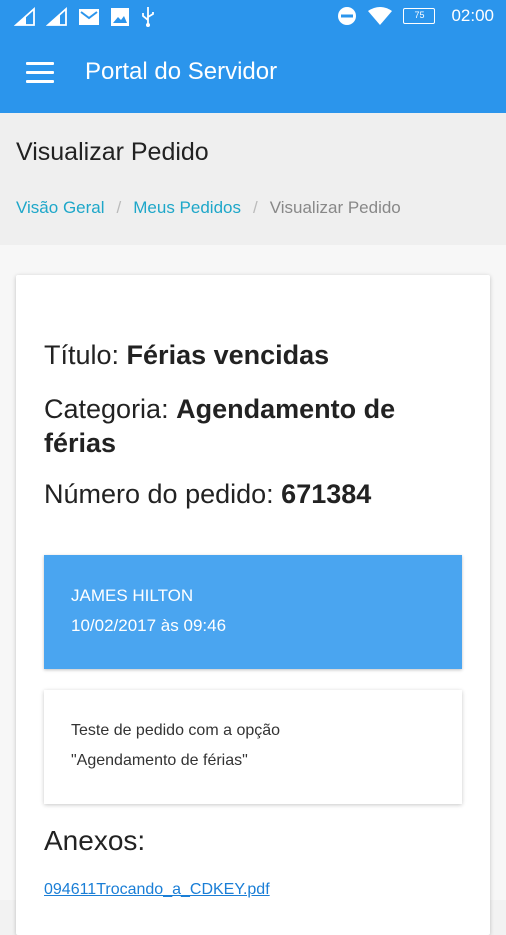 The image size is (506, 935). I want to click on gmail-icon, so click(89, 17).